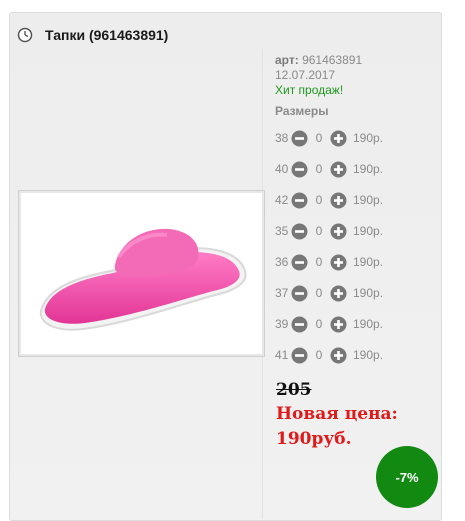 The height and width of the screenshot is (521, 465). What do you see at coordinates (407, 477) in the screenshot?
I see `discount-badge: -7%` at bounding box center [407, 477].